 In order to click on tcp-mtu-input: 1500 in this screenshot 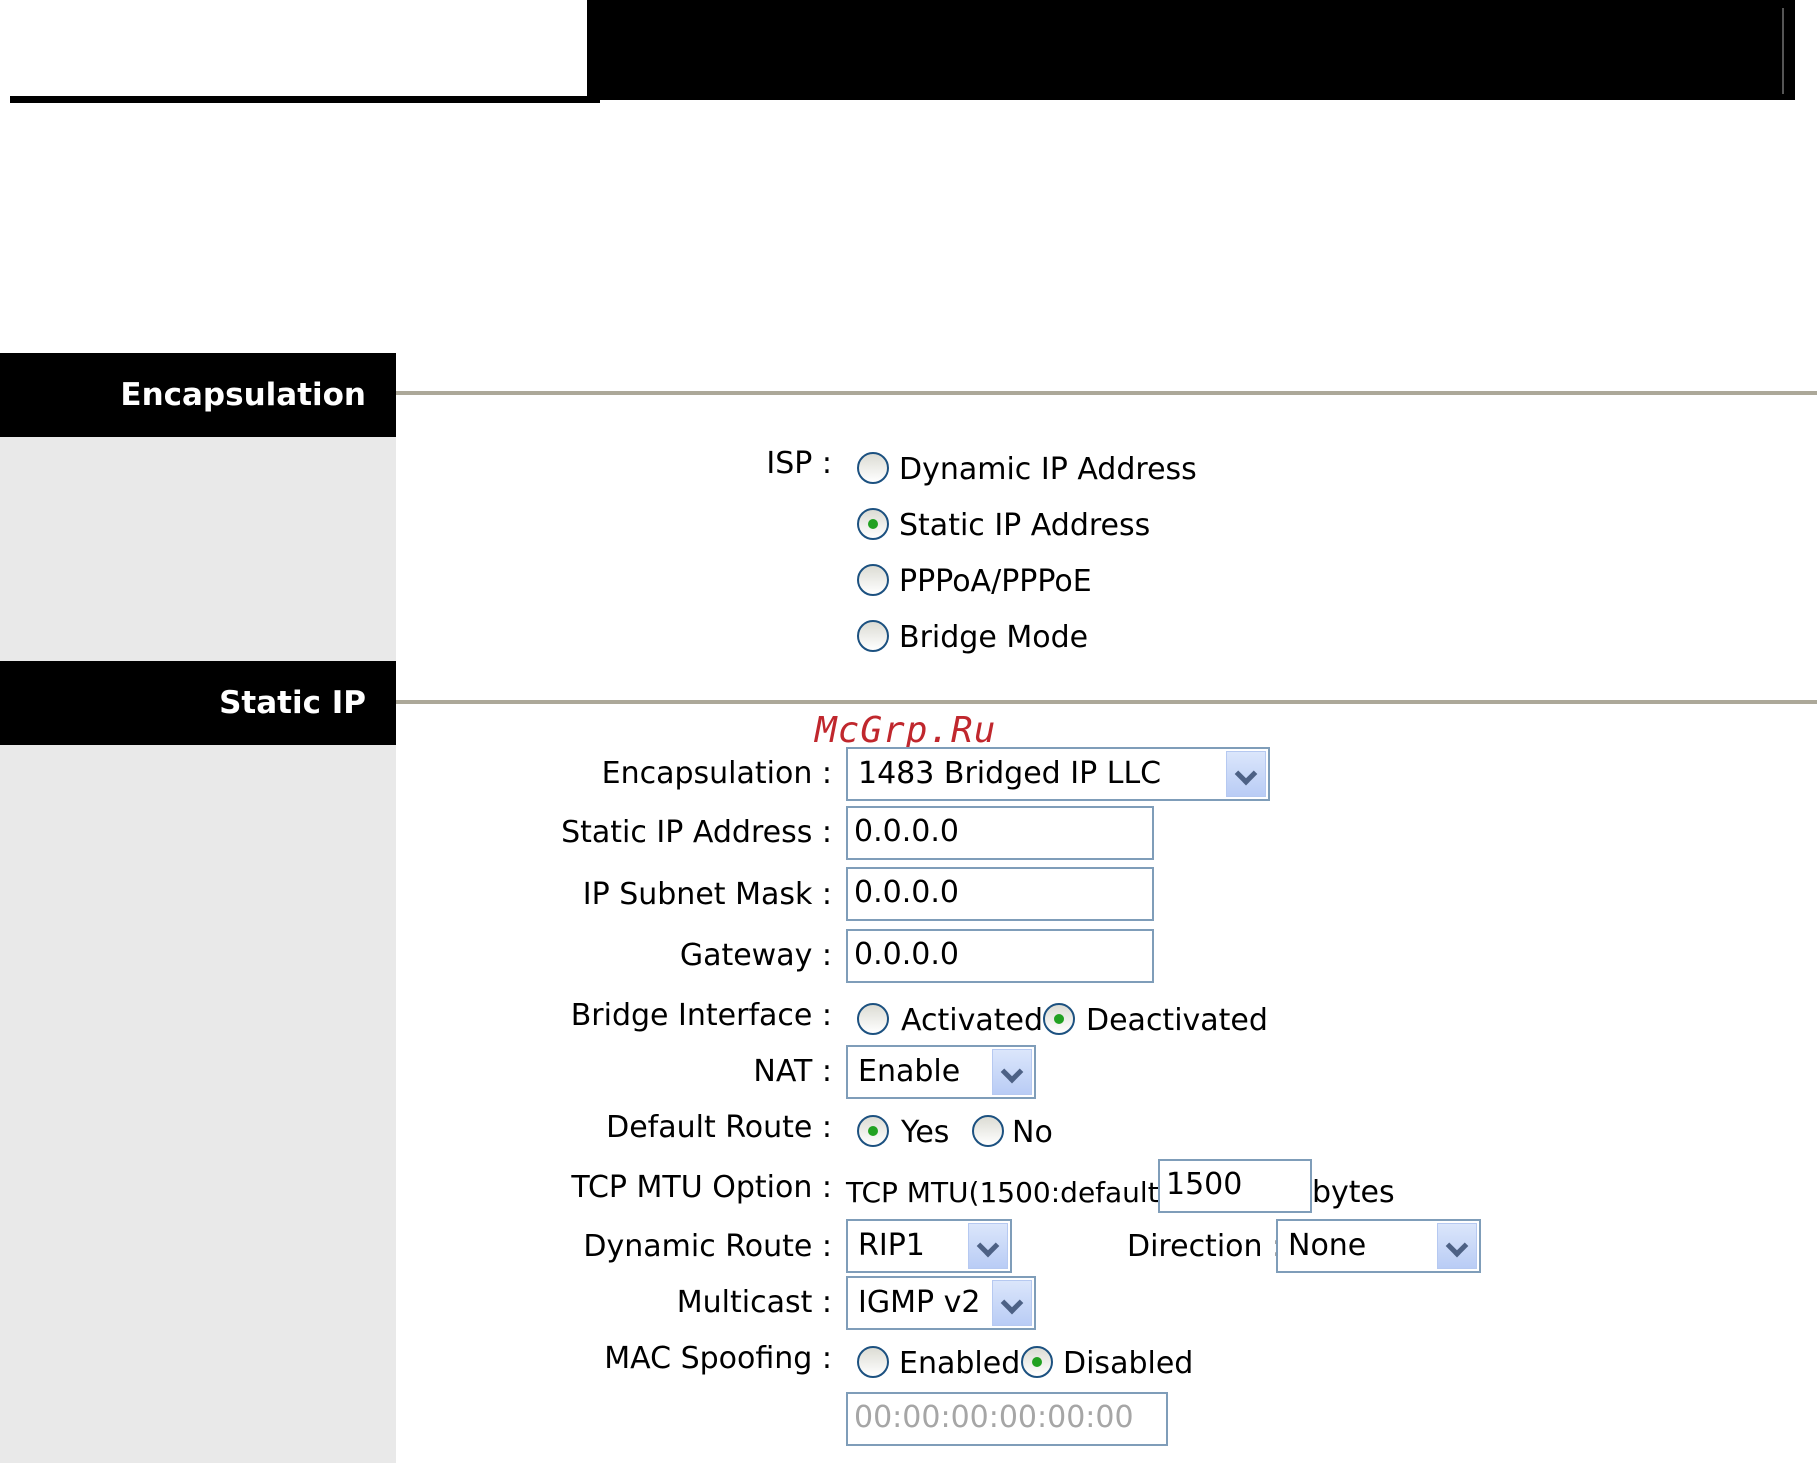, I will do `click(1235, 1186)`.